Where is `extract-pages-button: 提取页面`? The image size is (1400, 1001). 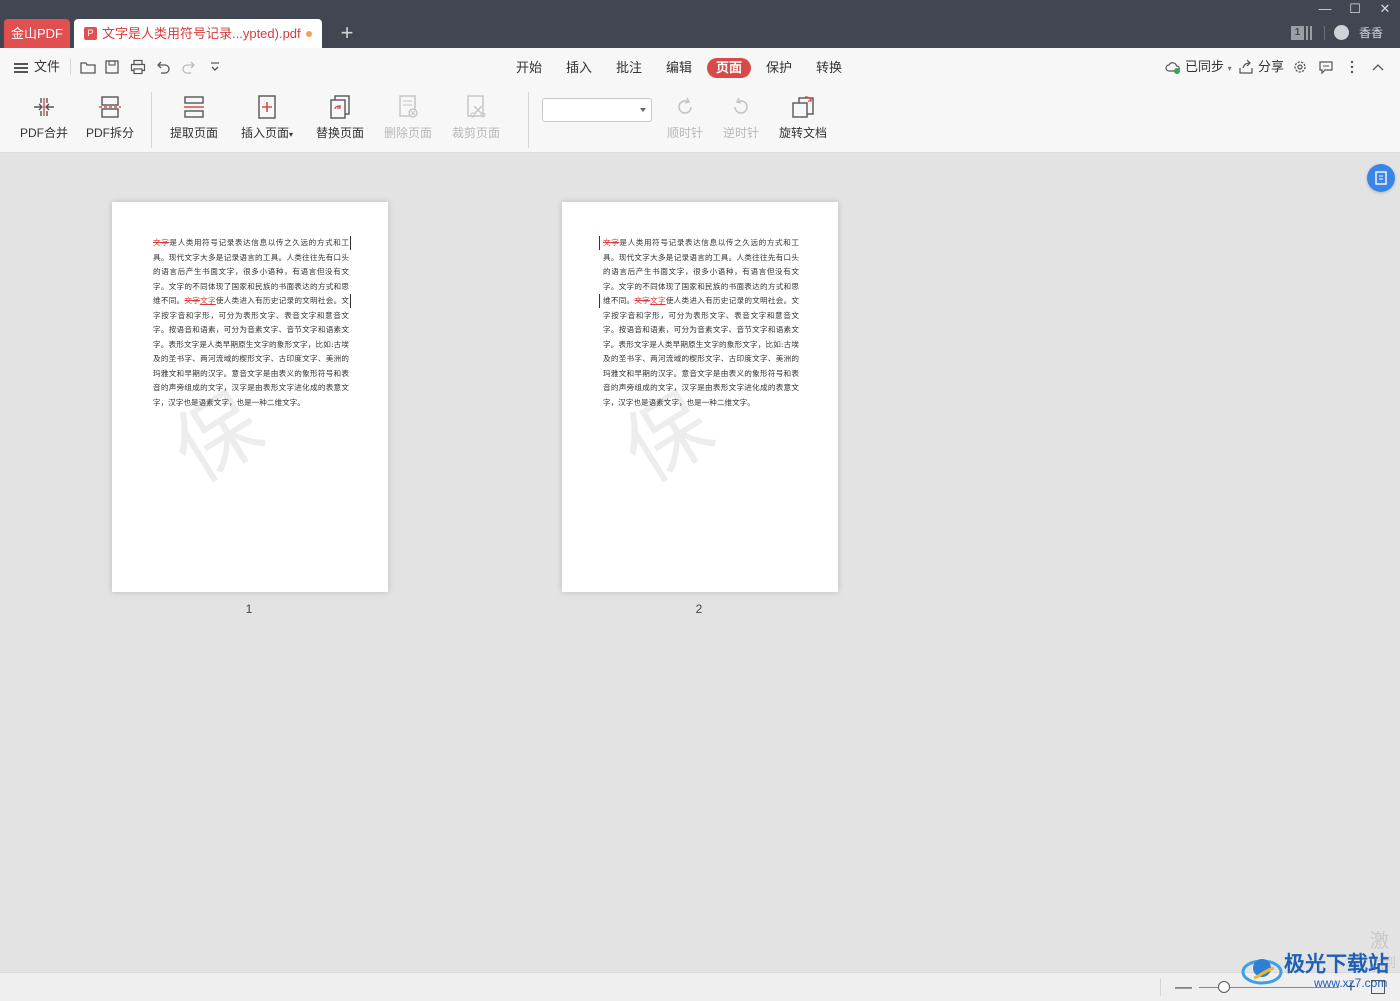 extract-pages-button: 提取页面 is located at coordinates (194, 120).